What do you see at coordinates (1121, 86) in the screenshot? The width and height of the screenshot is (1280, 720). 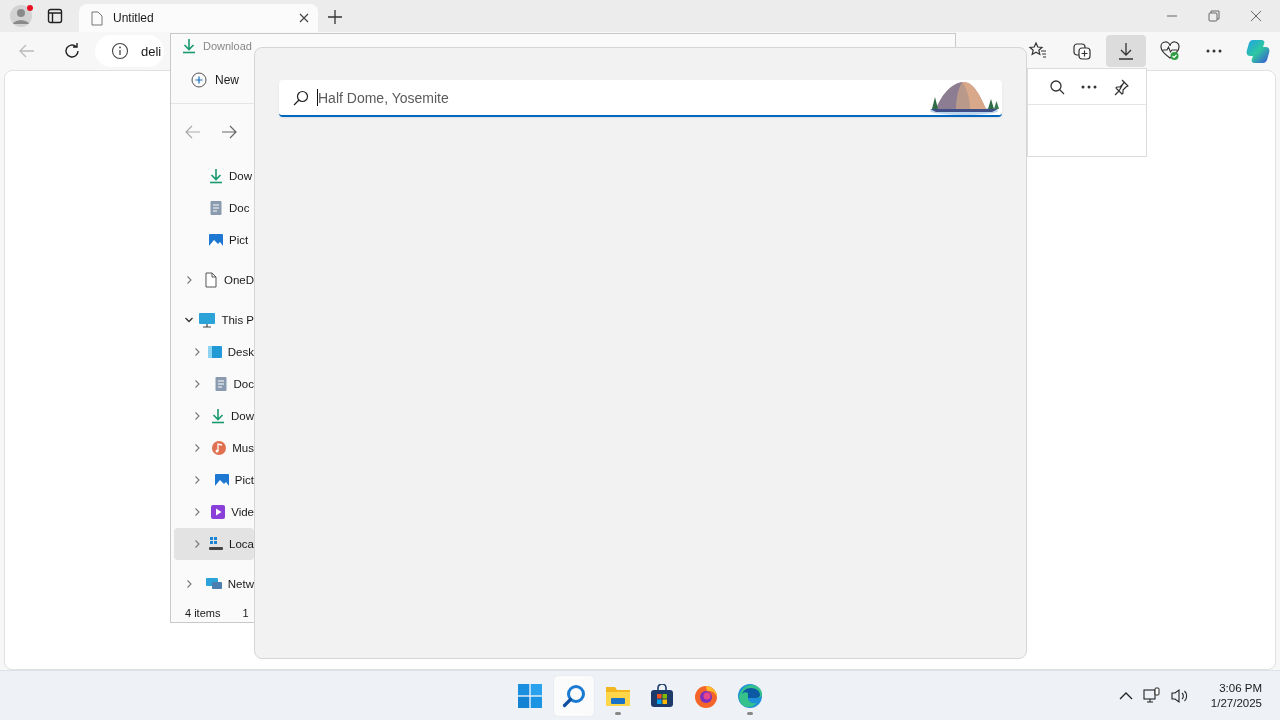 I see `pin-icon` at bounding box center [1121, 86].